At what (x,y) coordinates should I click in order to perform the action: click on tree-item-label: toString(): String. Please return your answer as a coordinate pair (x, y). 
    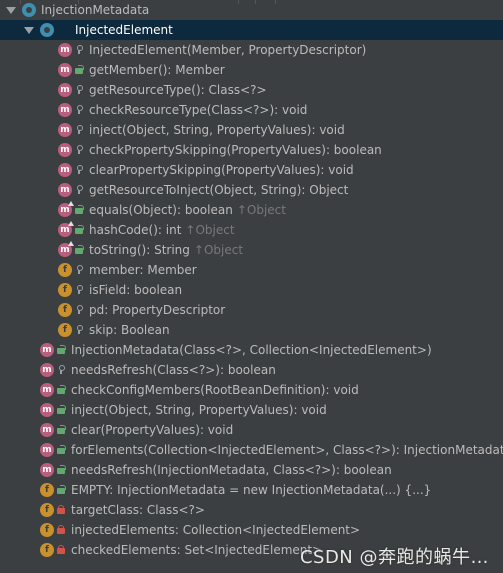
    Looking at the image, I should click on (139, 250).